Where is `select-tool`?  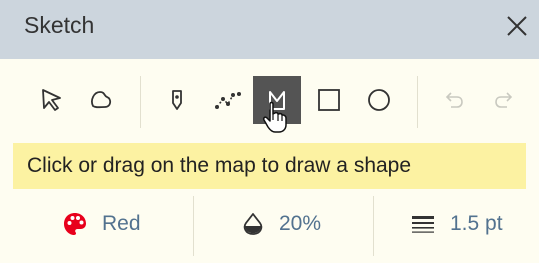
select-tool is located at coordinates (52, 100).